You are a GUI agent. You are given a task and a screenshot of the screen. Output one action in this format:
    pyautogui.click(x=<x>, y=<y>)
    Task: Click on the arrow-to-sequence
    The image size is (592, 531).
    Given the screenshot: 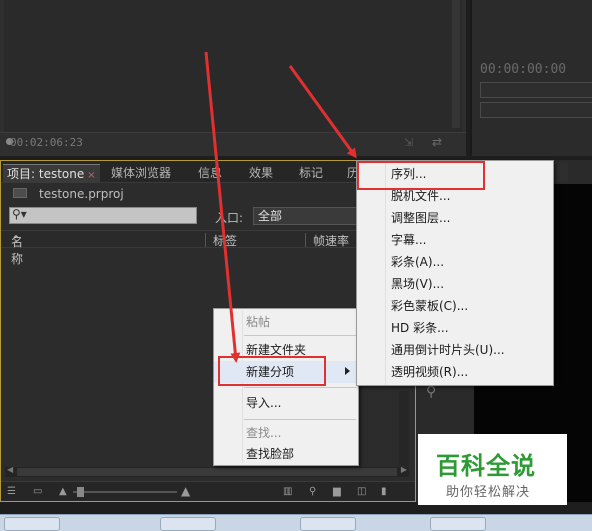 What is the action you would take?
    pyautogui.click(x=322, y=112)
    